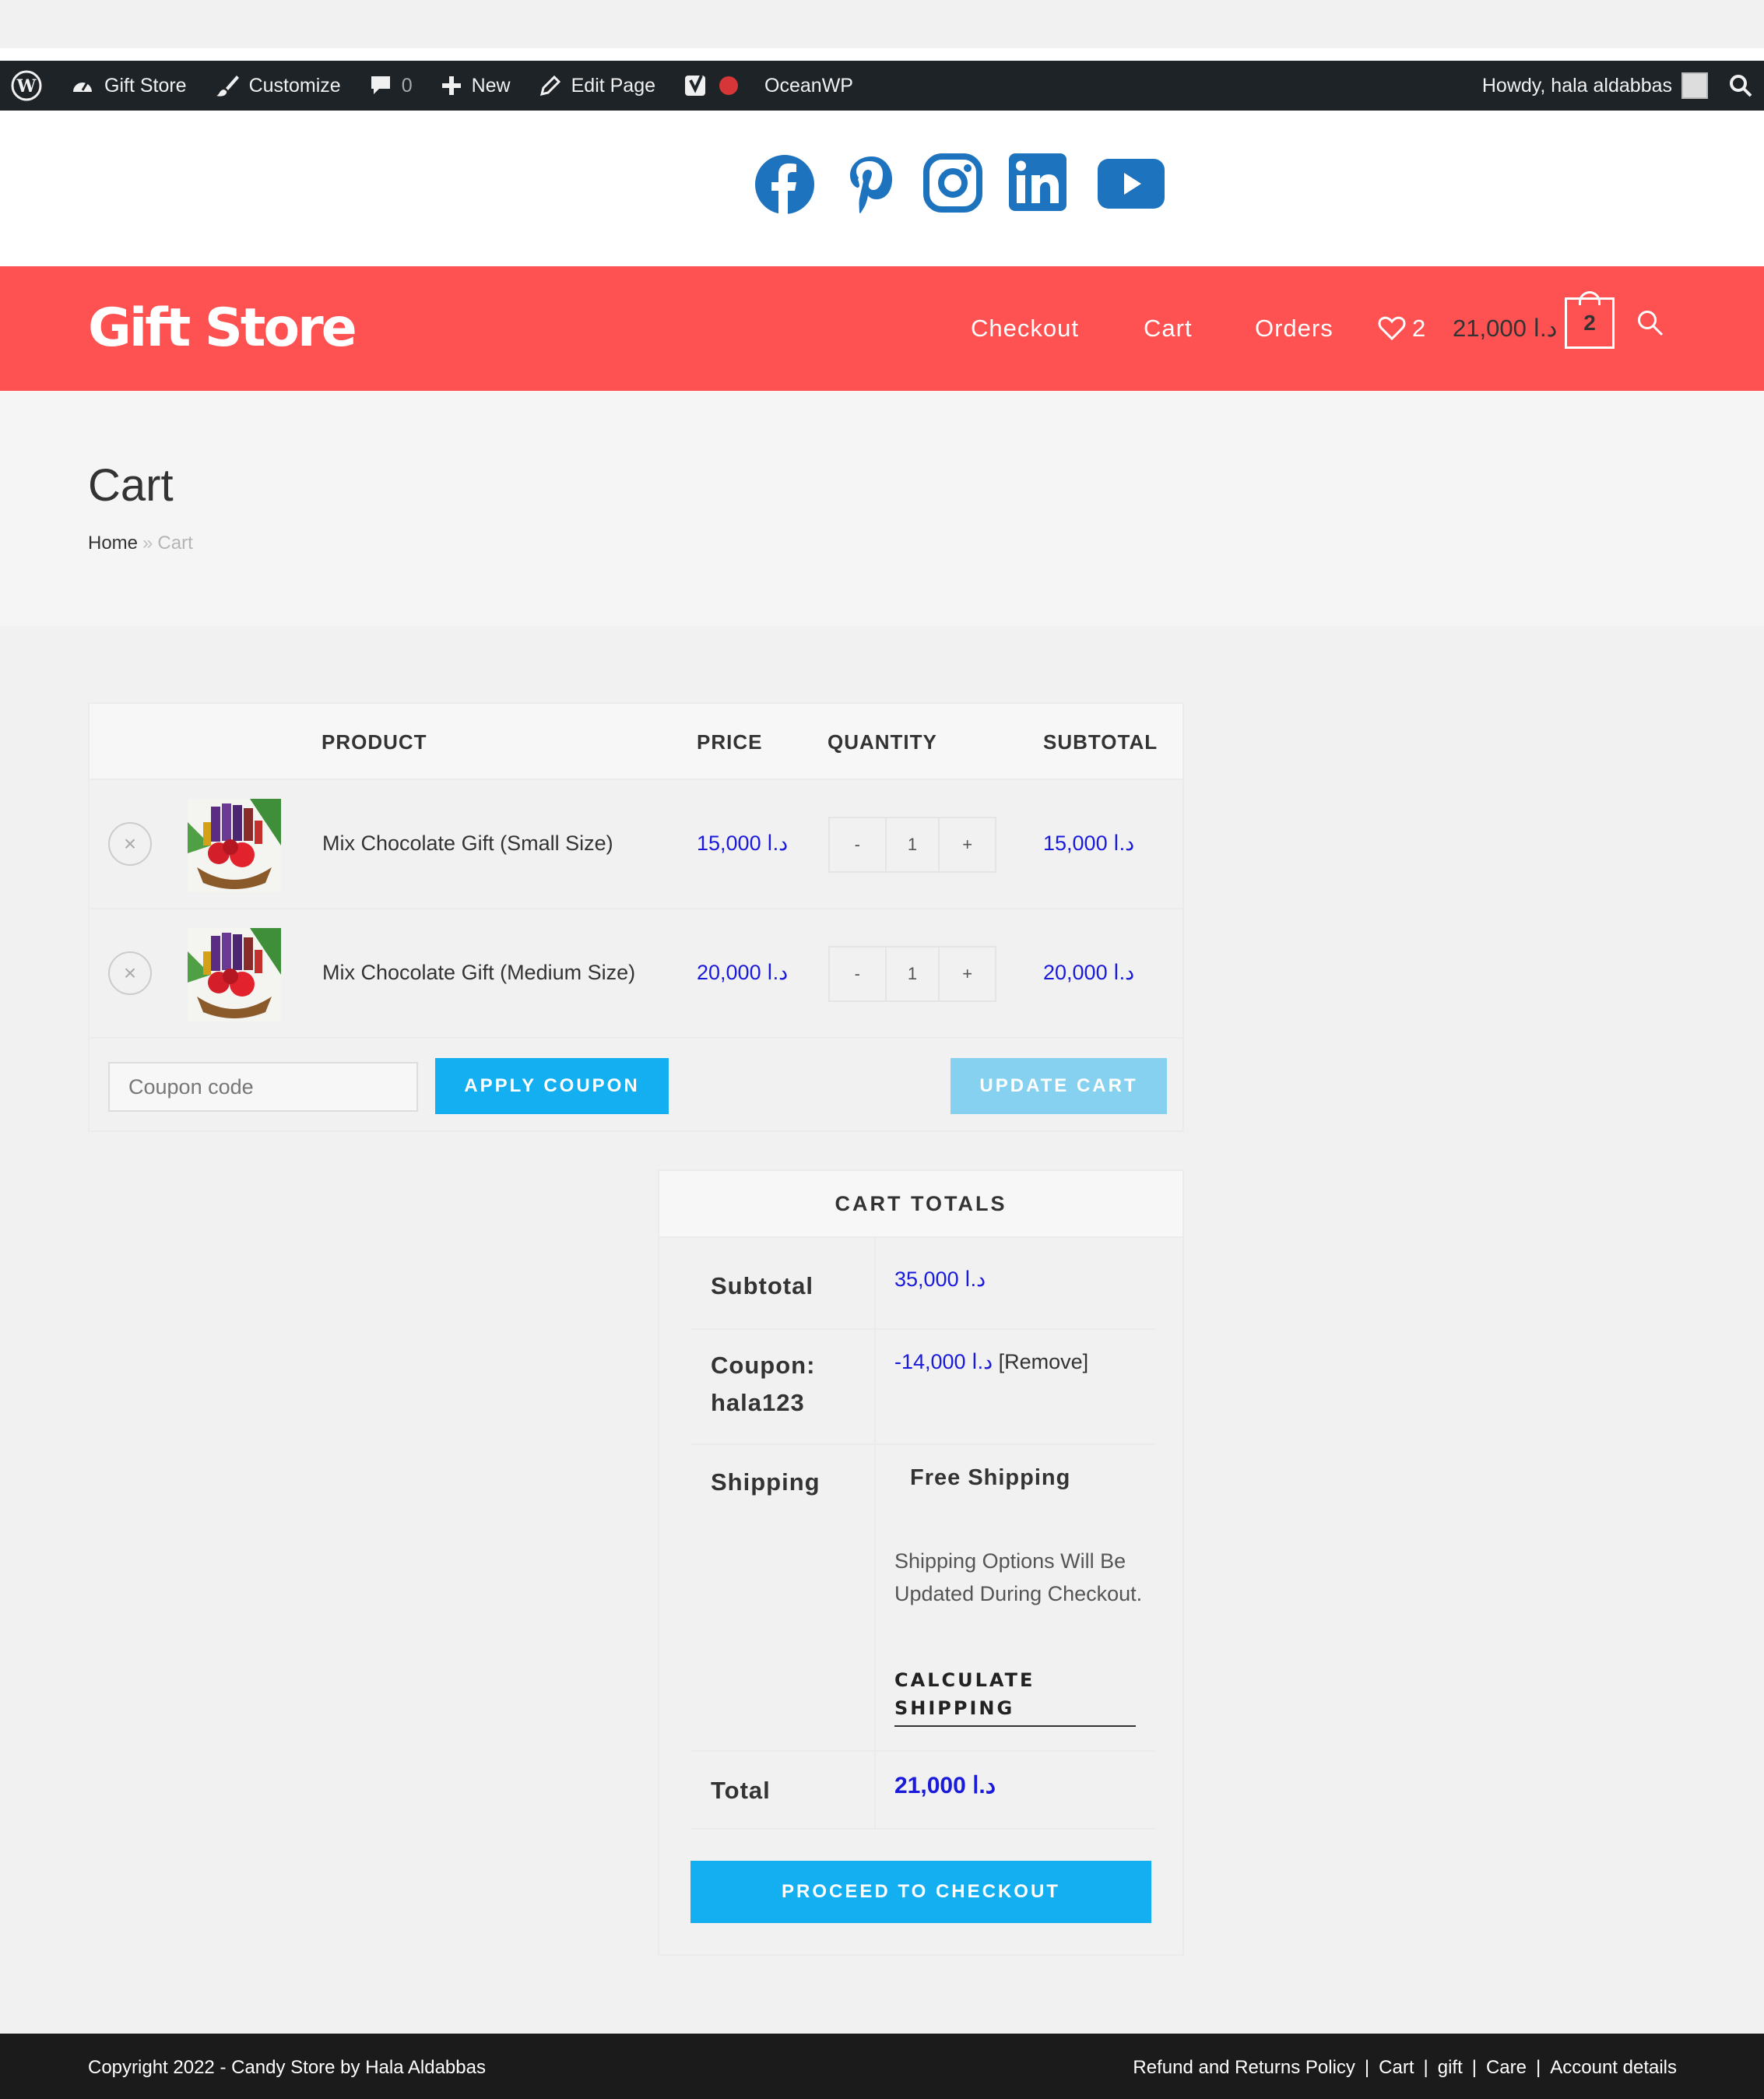 The height and width of the screenshot is (2099, 1764). What do you see at coordinates (113, 543) in the screenshot?
I see `breadcrumb-home: Home` at bounding box center [113, 543].